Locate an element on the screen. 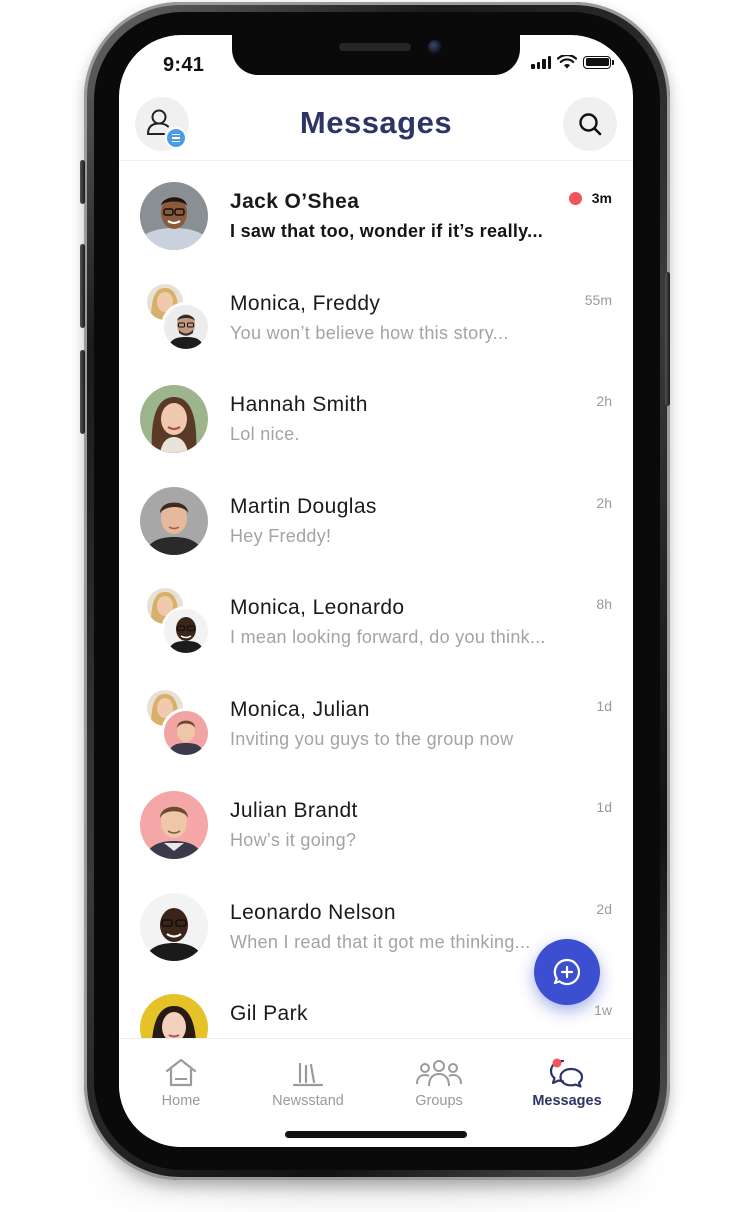  app-header: Messages is located at coordinates (376, 128).